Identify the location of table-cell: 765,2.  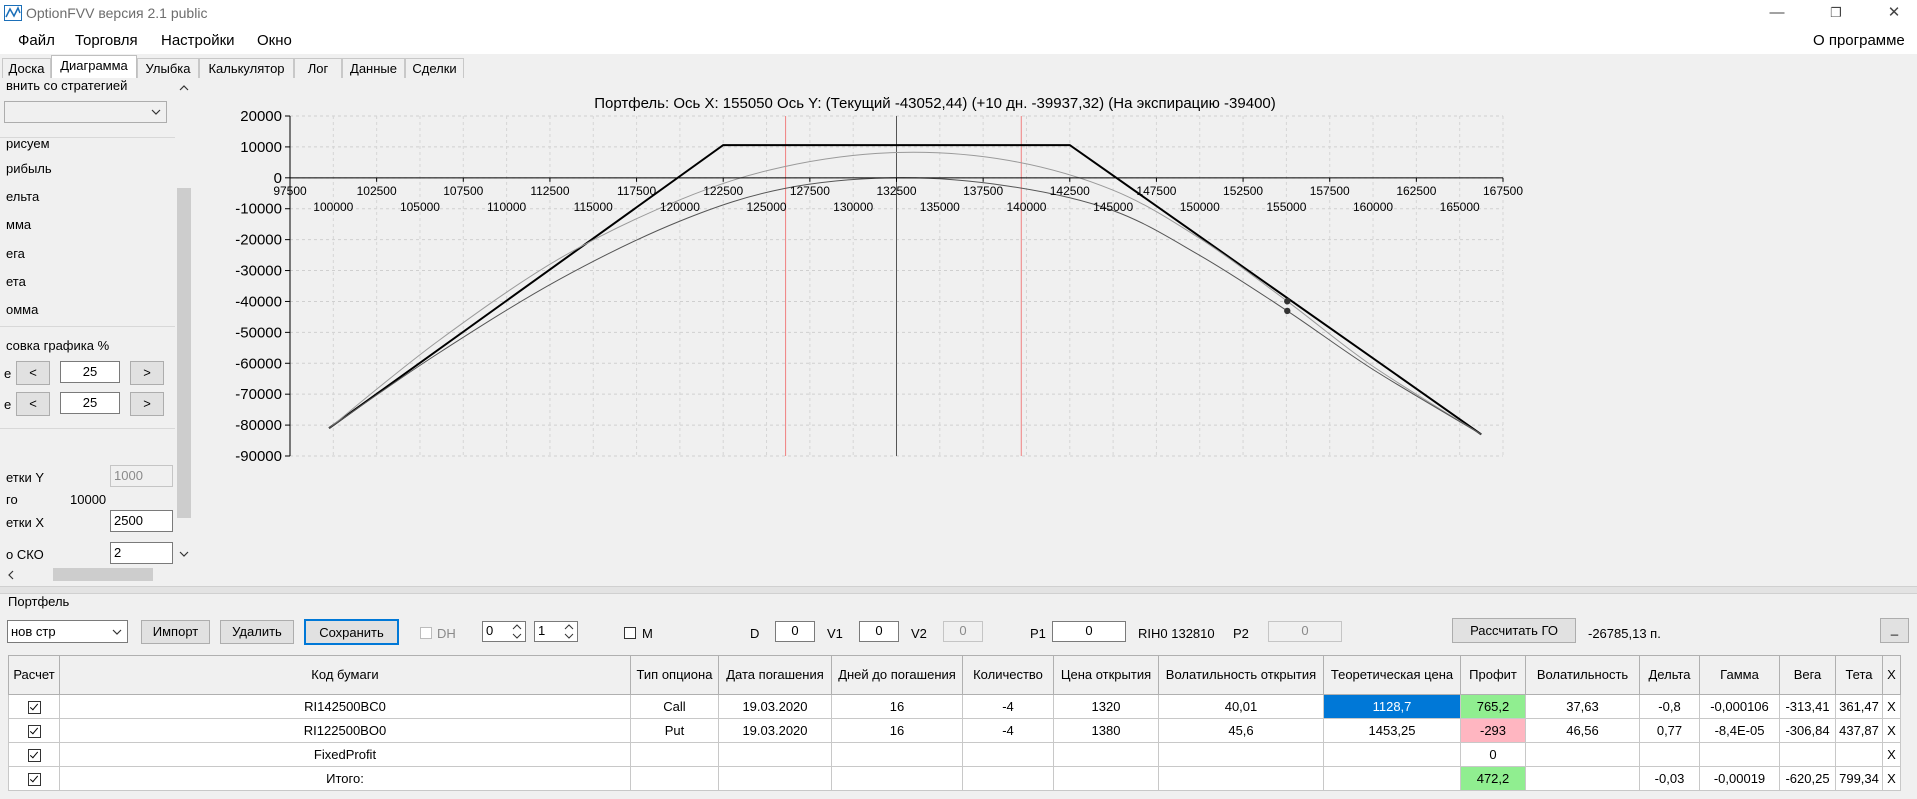
(1493, 706).